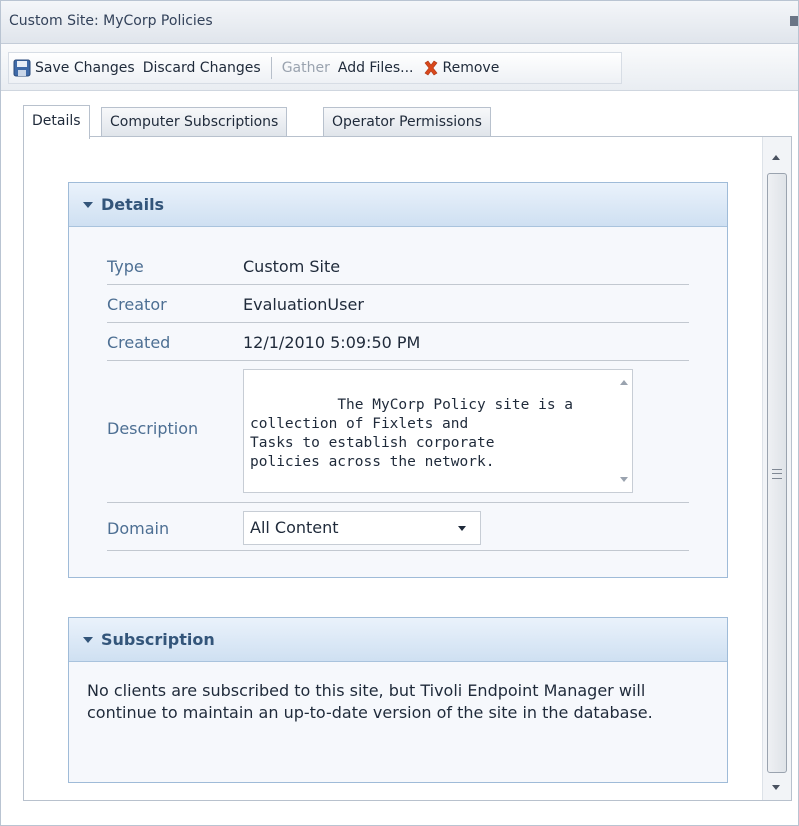 The height and width of the screenshot is (826, 799). I want to click on discard-changes-label: Discard Changes, so click(201, 68).